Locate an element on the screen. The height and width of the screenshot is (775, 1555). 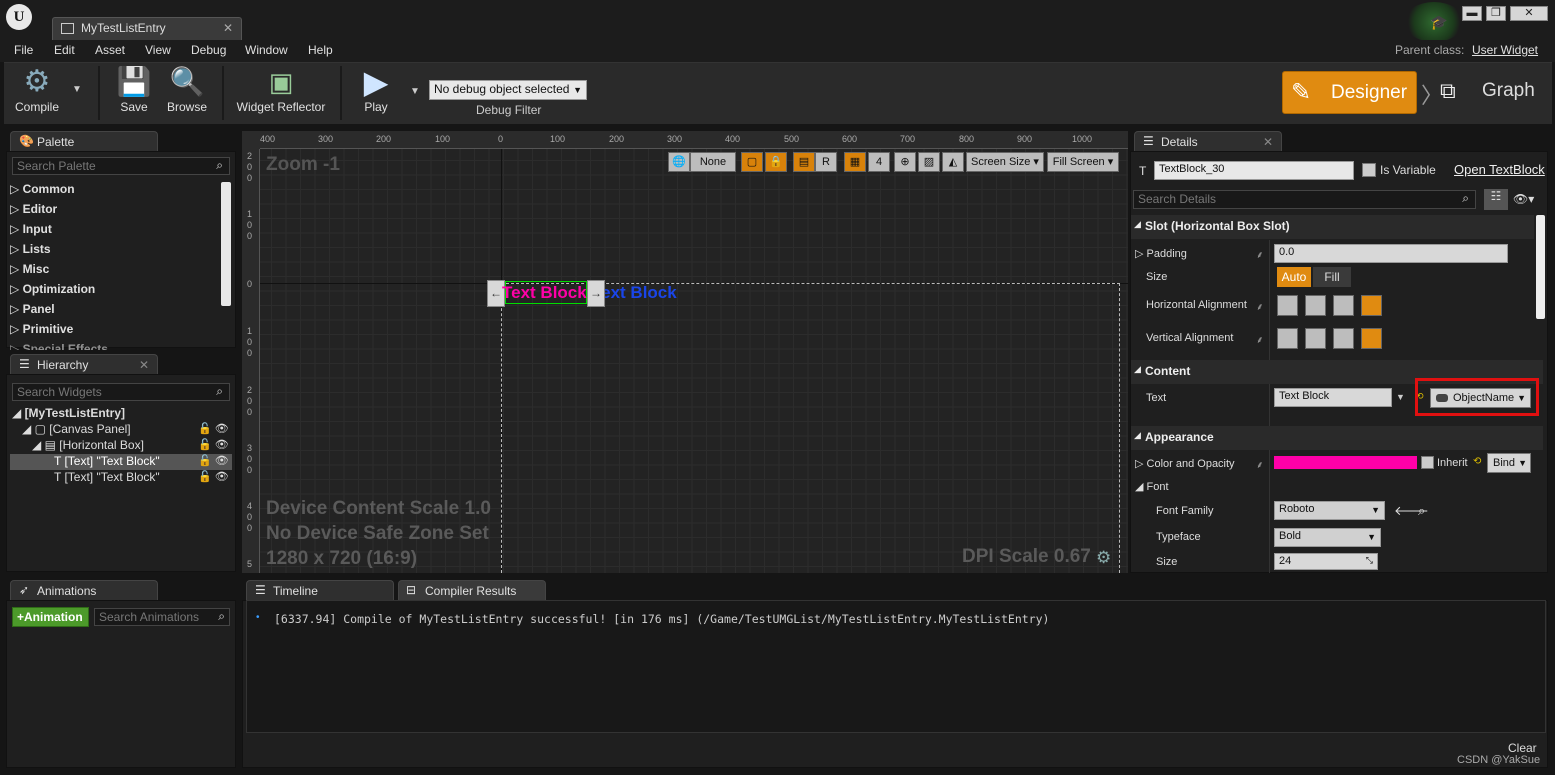
align-middle-icon is located at coordinates (1315, 338).